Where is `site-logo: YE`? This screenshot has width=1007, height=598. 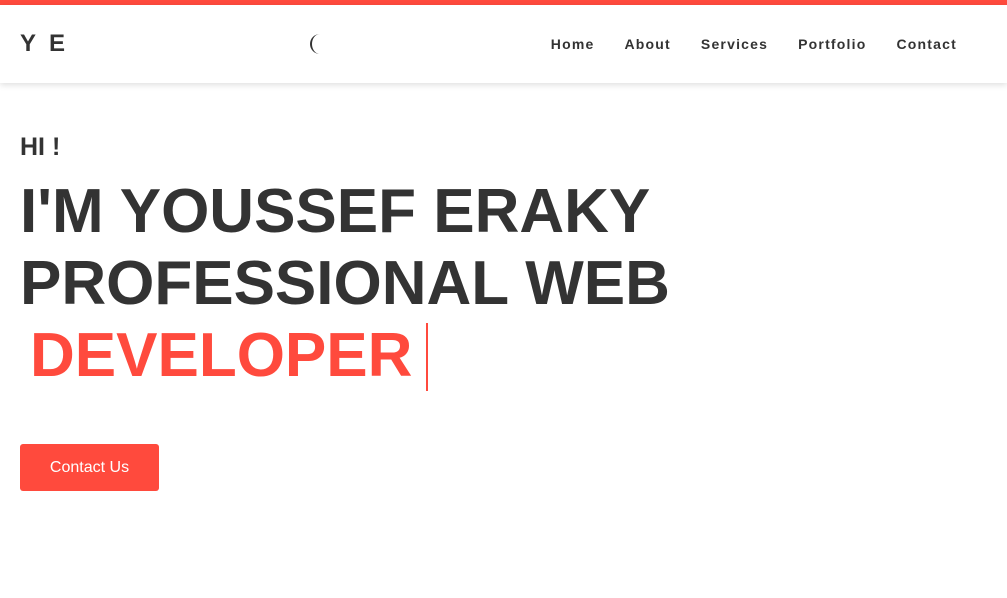
site-logo: YE is located at coordinates (49, 44).